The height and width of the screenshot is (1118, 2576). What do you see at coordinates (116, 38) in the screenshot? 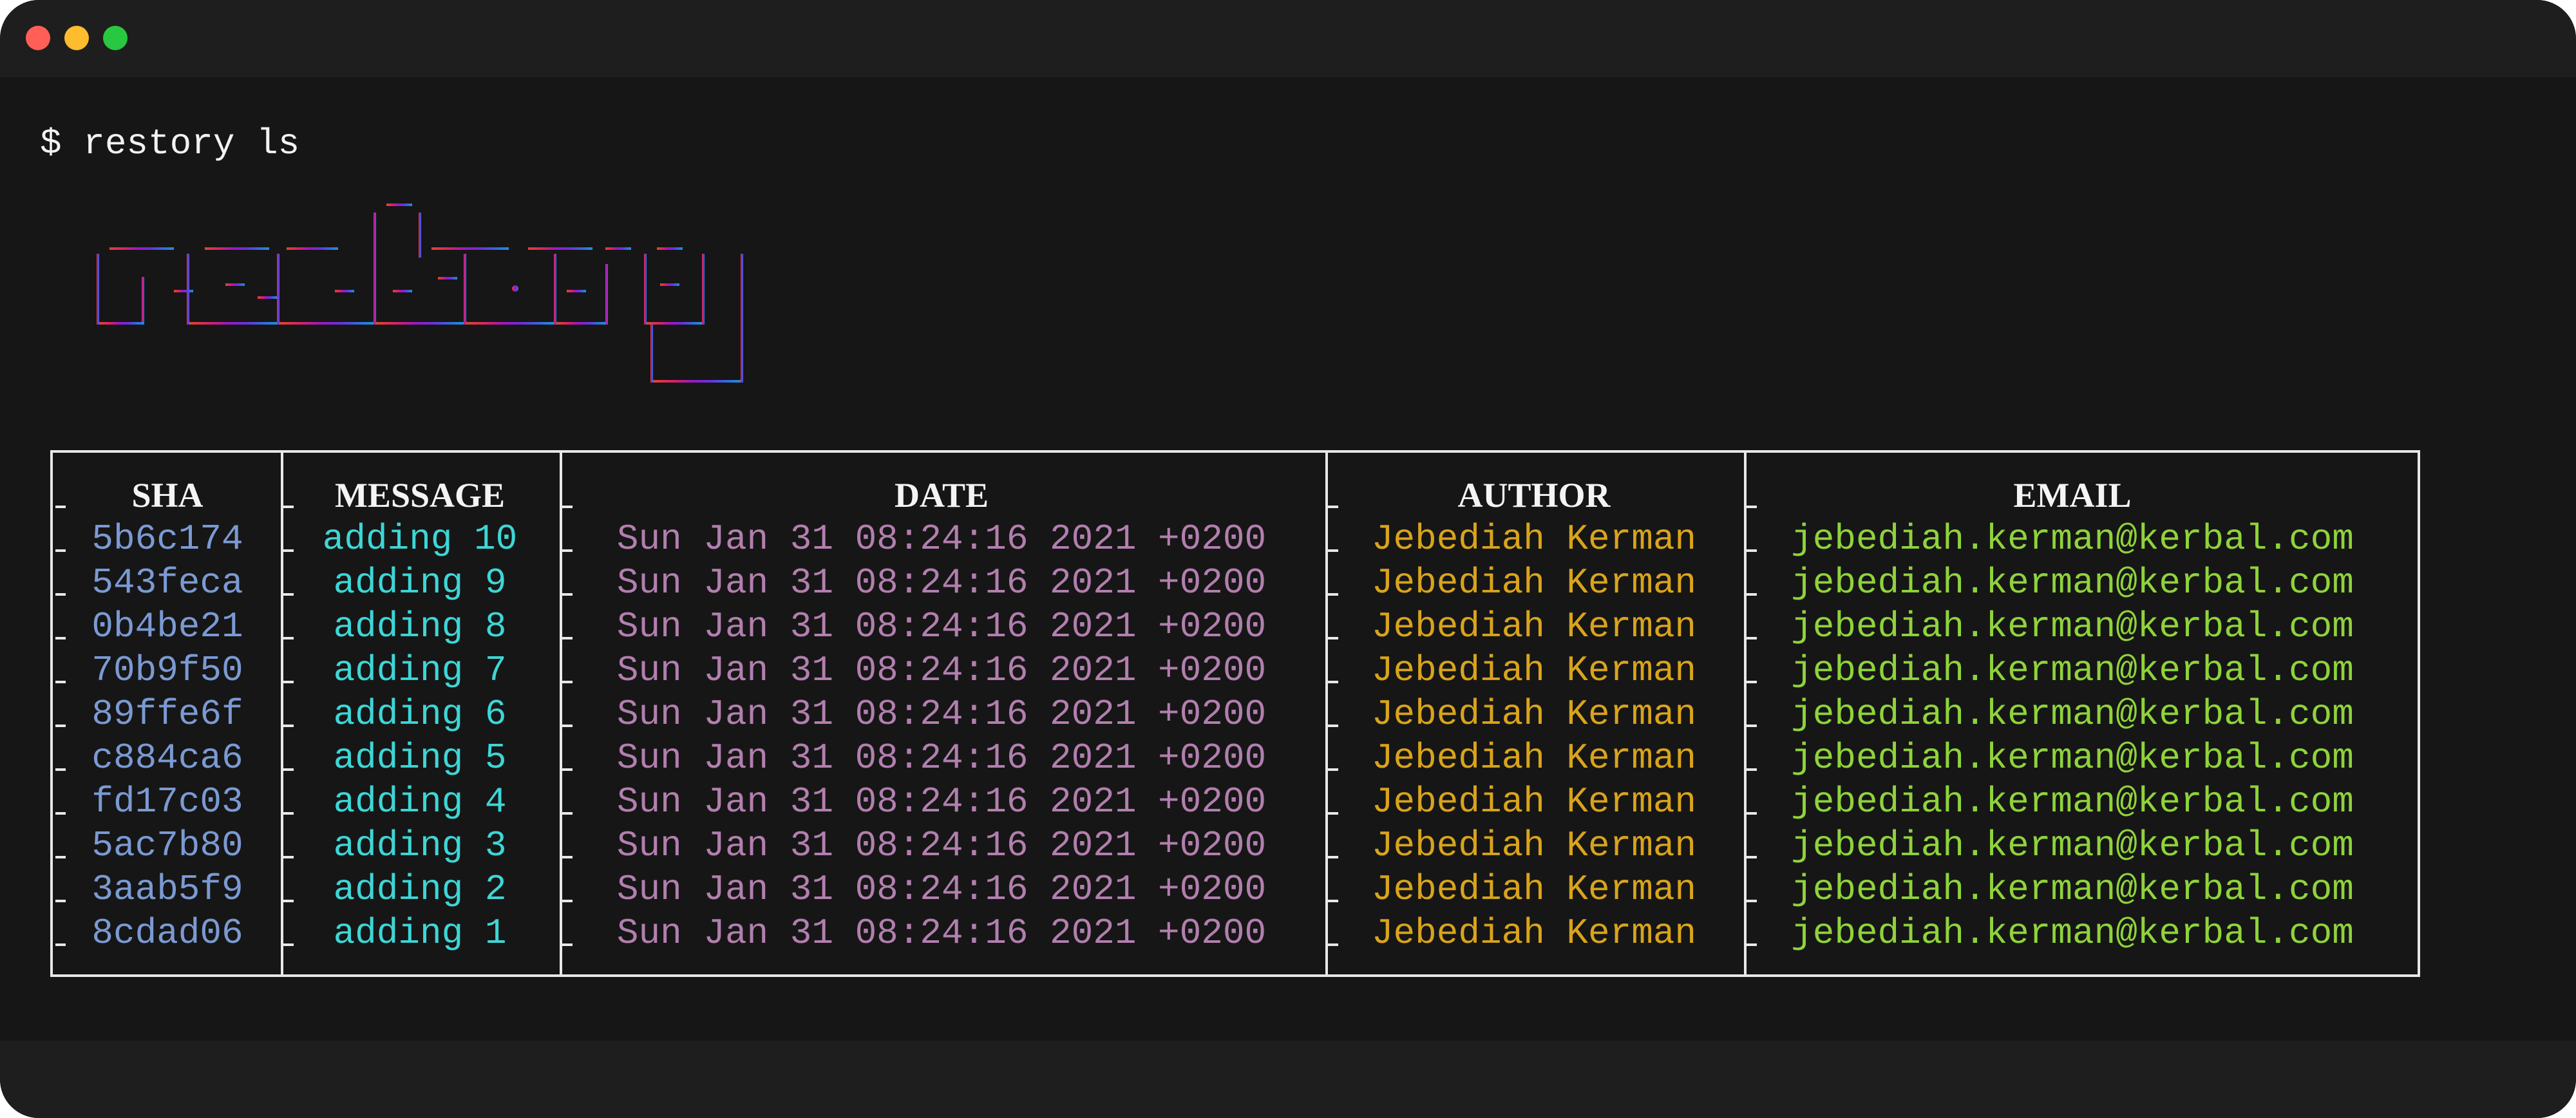
I see `maximize-window-button` at bounding box center [116, 38].